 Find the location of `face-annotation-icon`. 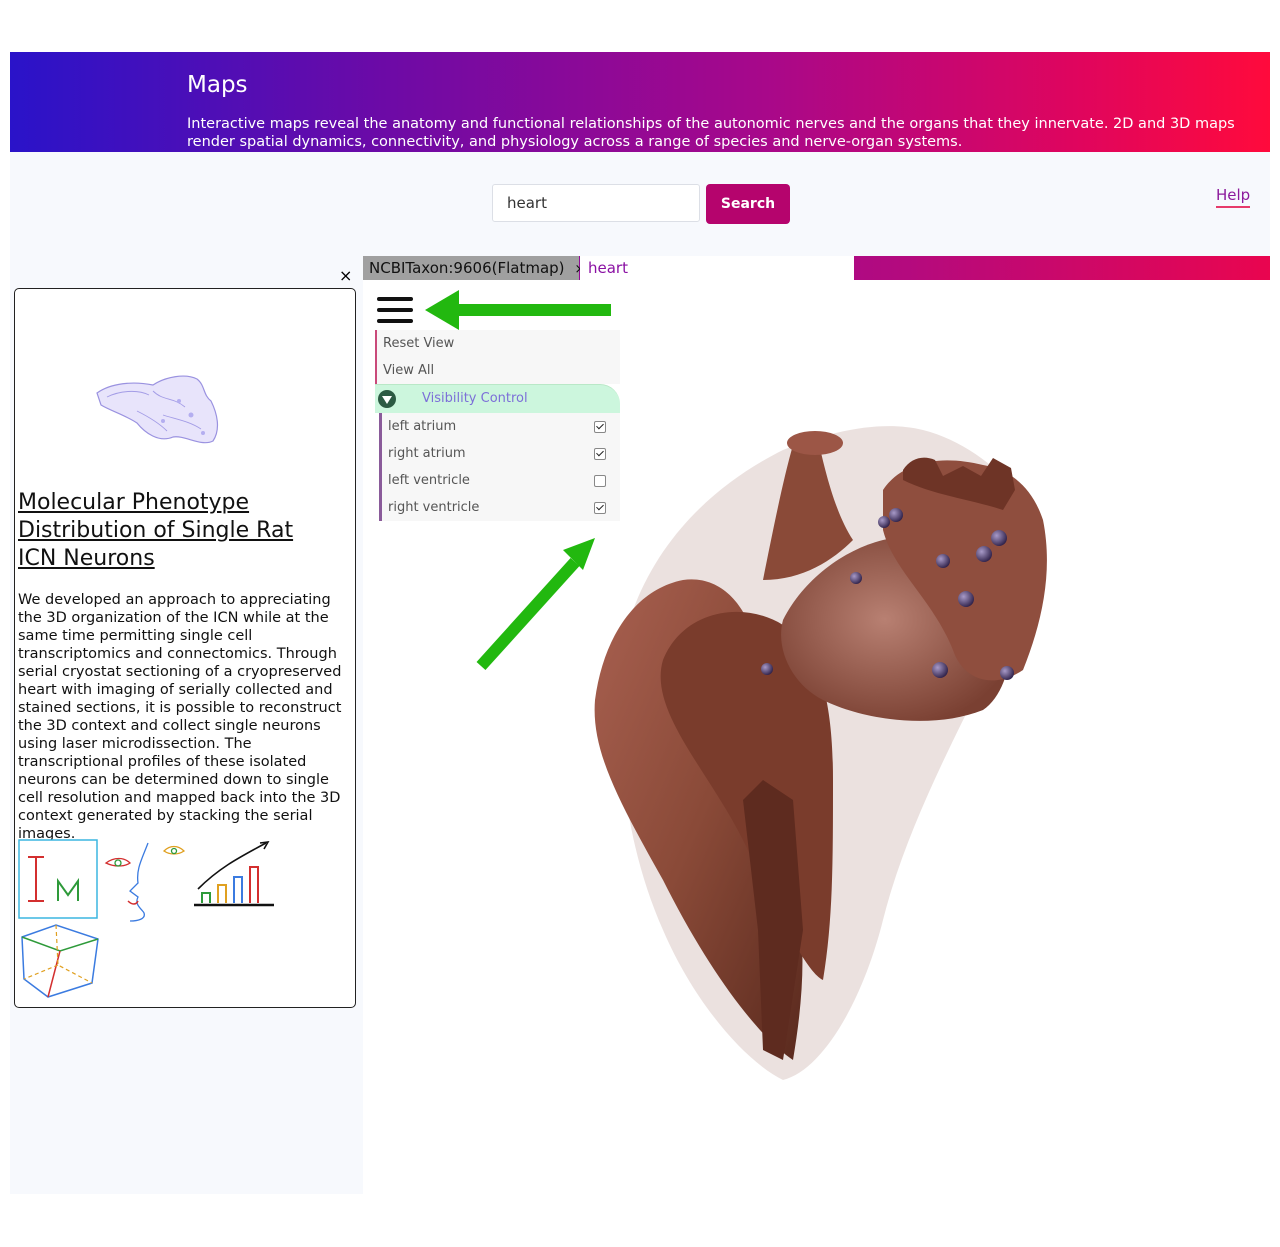

face-annotation-icon is located at coordinates (145, 882).